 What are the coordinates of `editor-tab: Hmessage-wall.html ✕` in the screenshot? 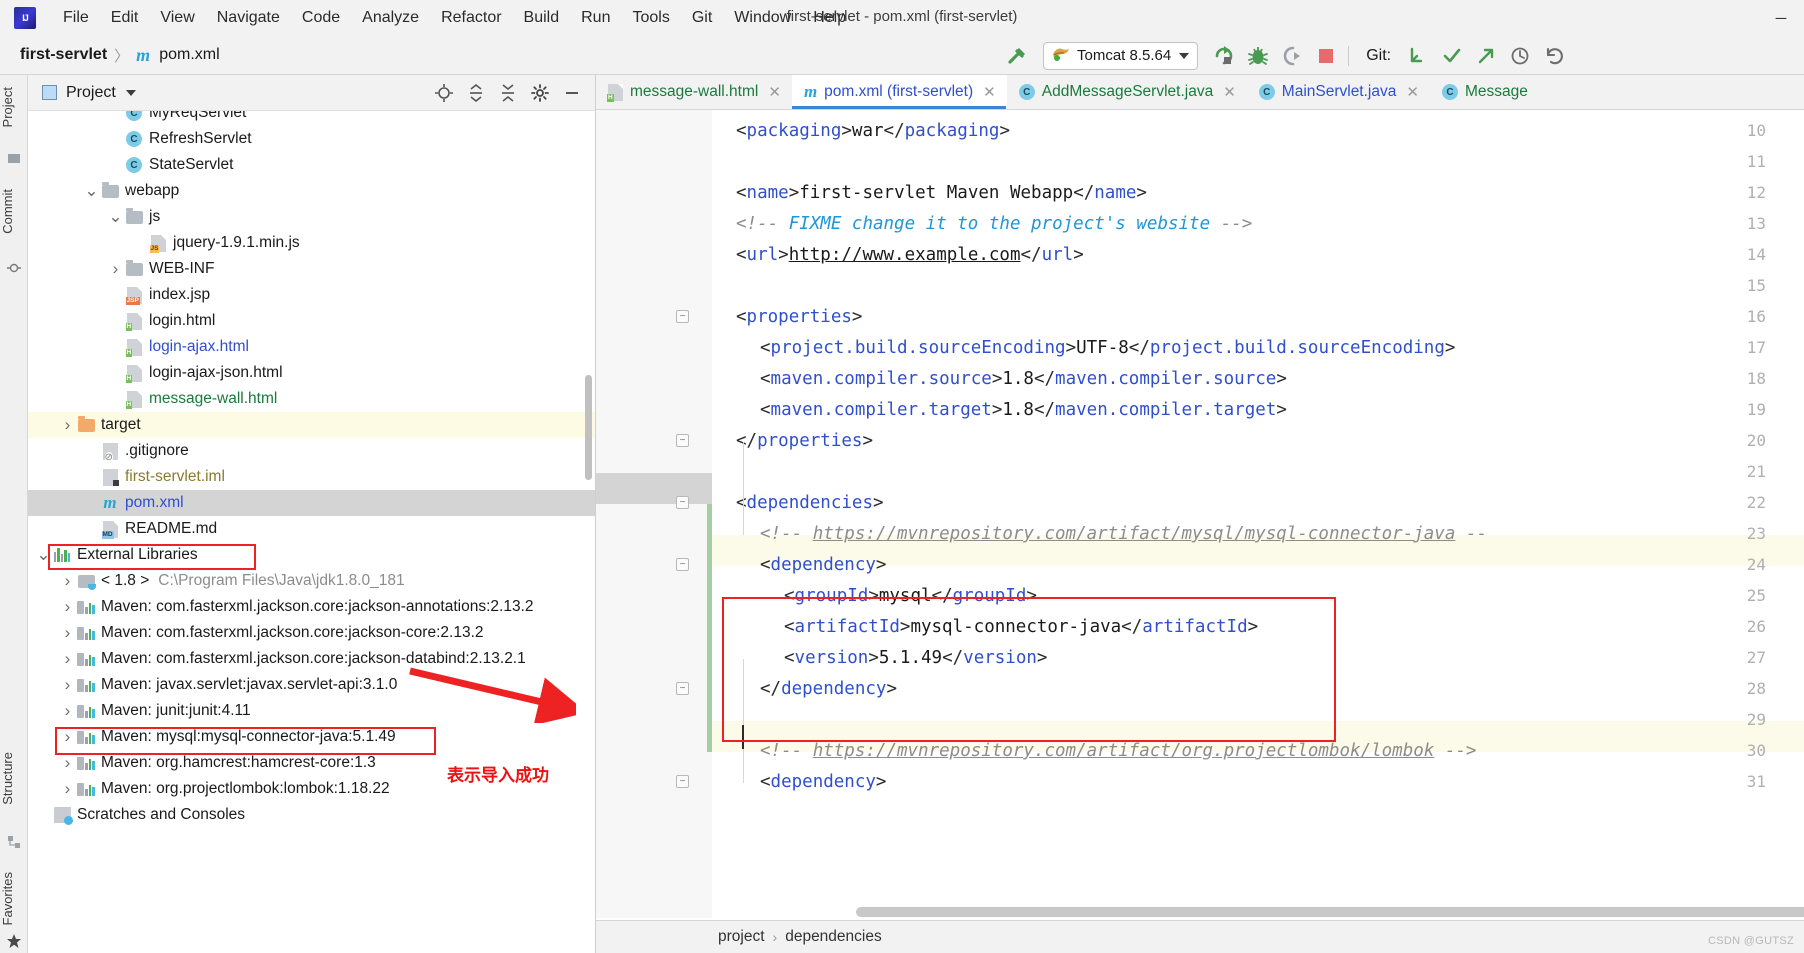 It's located at (694, 92).